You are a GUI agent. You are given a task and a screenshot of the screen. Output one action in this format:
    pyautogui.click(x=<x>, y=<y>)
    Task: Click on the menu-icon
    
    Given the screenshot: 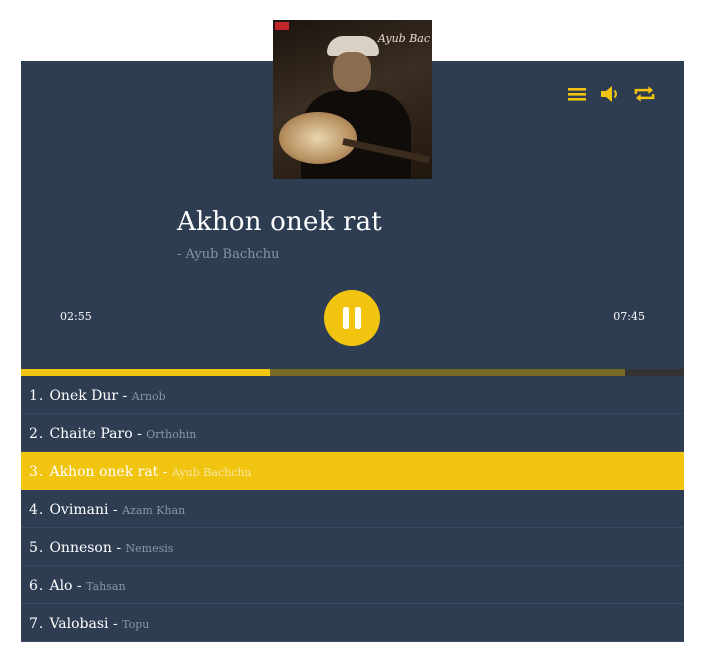 What is the action you would take?
    pyautogui.click(x=577, y=94)
    